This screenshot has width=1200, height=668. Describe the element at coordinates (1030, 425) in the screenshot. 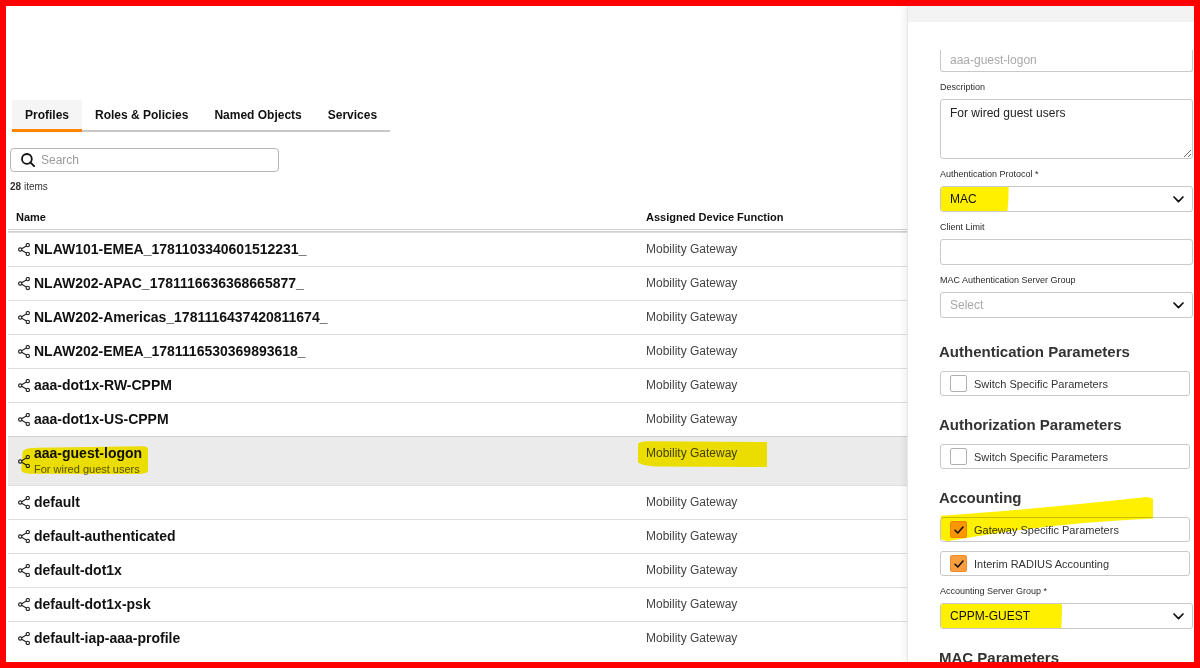

I see `section-heading: Authorization Parameters` at that location.